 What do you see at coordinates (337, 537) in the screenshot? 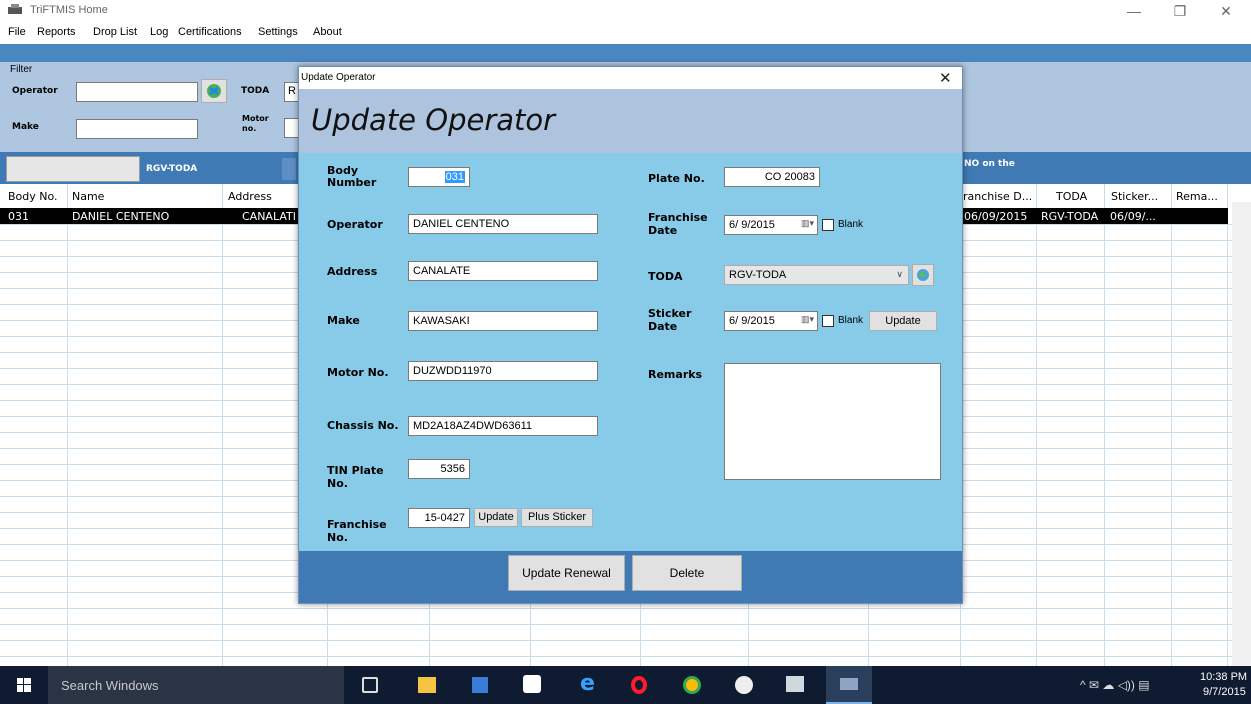
I see `franchise-no-label-2: No.` at bounding box center [337, 537].